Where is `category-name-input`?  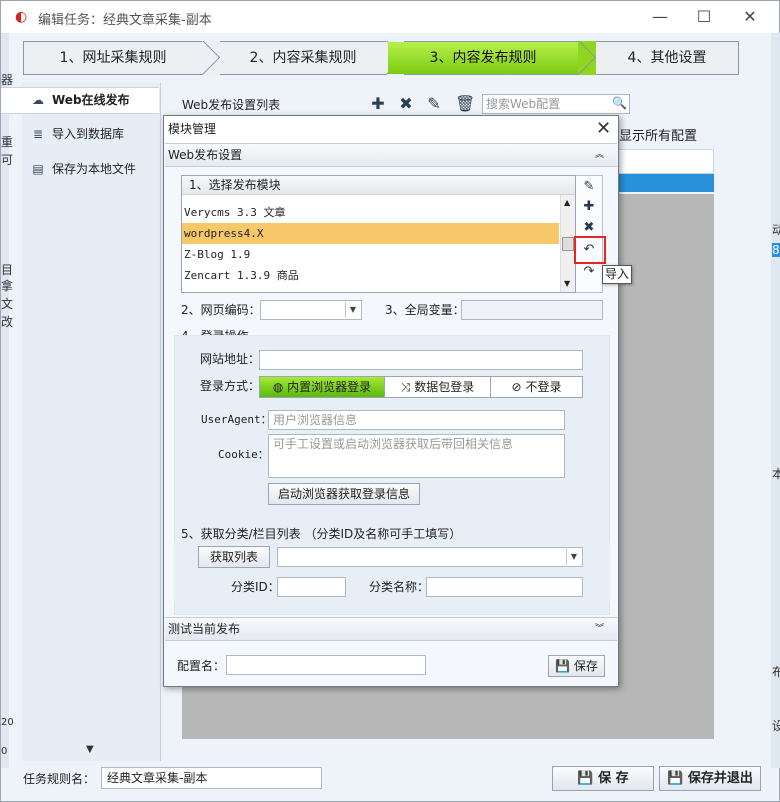 category-name-input is located at coordinates (504, 587).